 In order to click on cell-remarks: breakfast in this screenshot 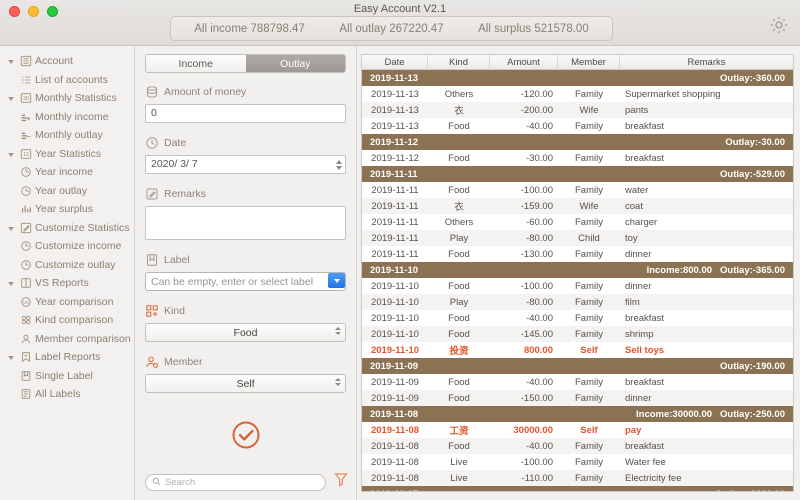, I will do `click(645, 126)`.